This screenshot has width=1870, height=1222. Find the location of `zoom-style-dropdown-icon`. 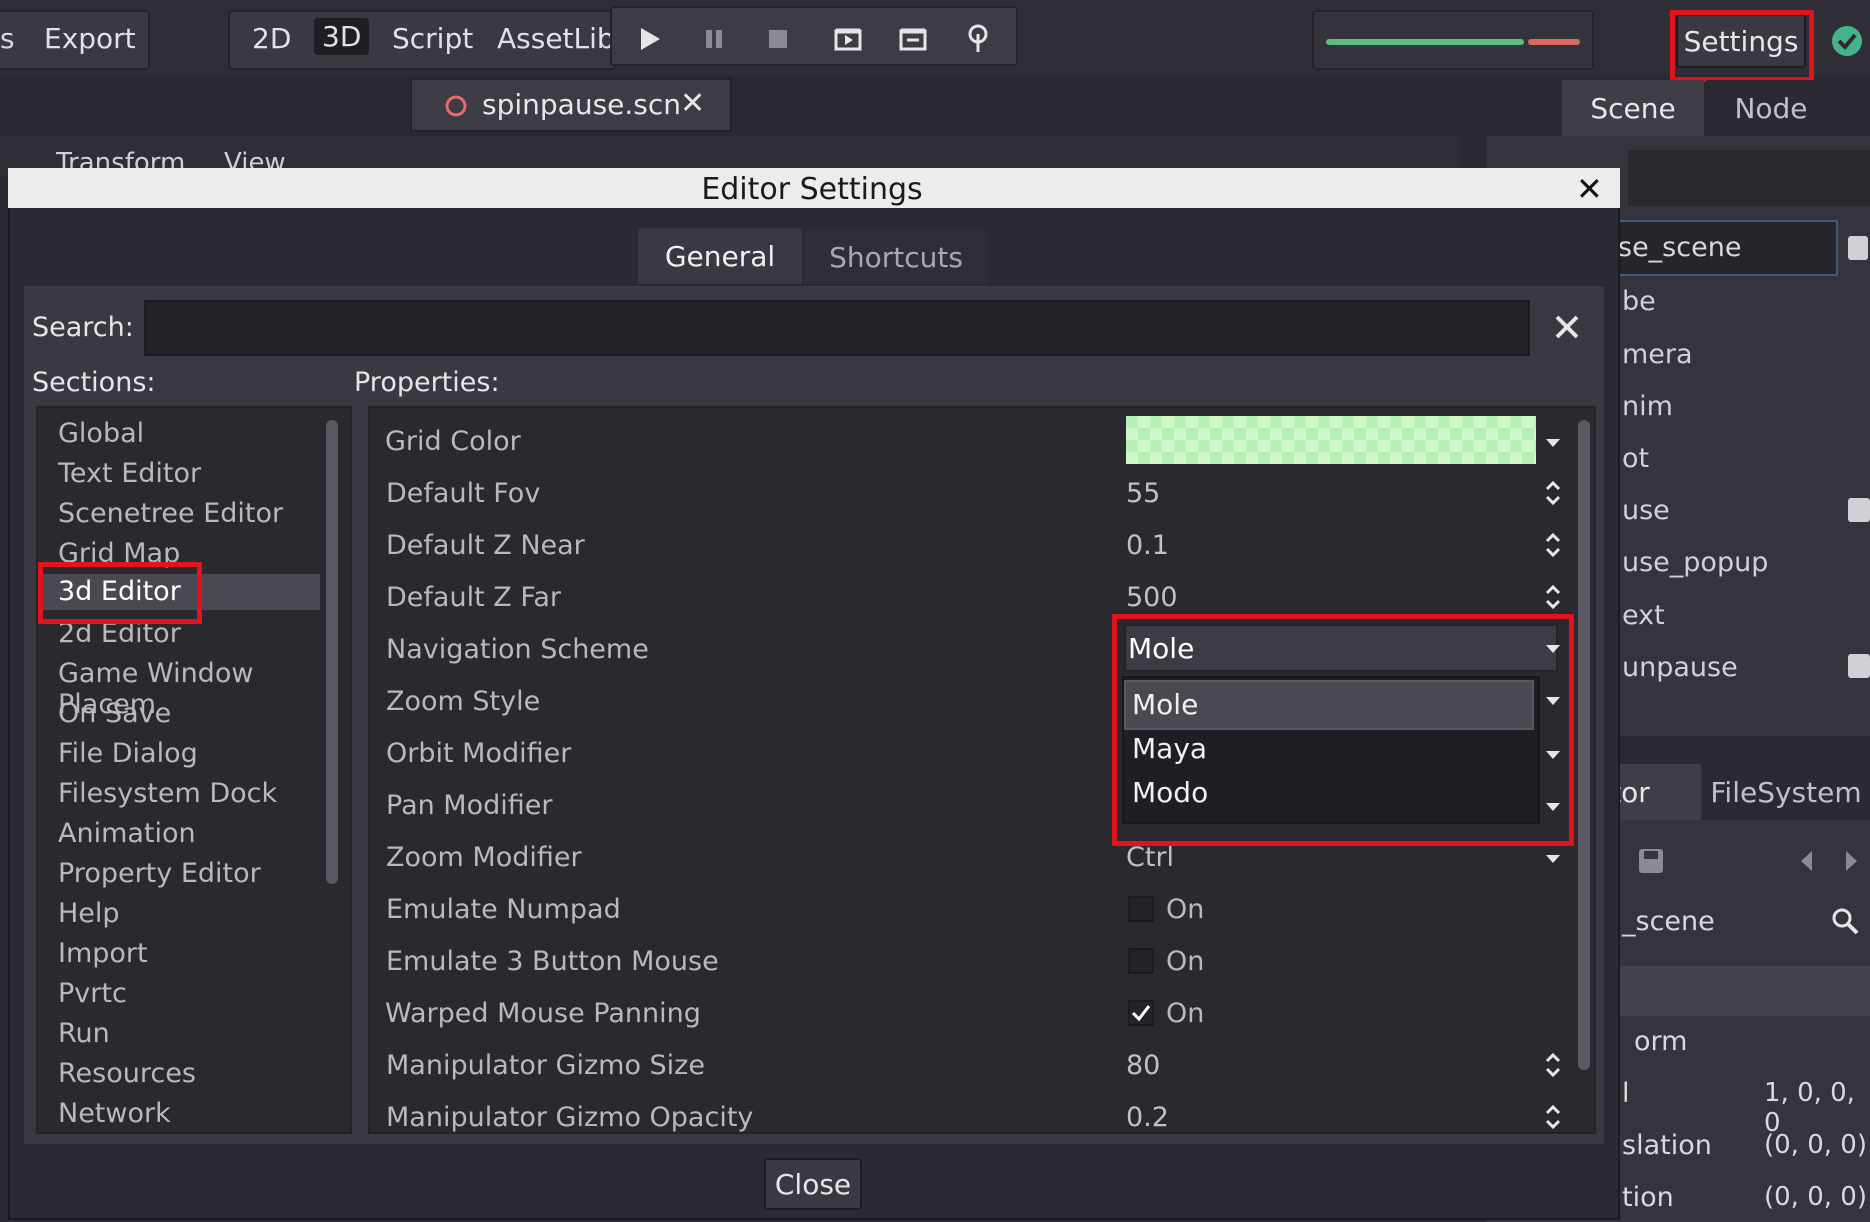

zoom-style-dropdown-icon is located at coordinates (1553, 701).